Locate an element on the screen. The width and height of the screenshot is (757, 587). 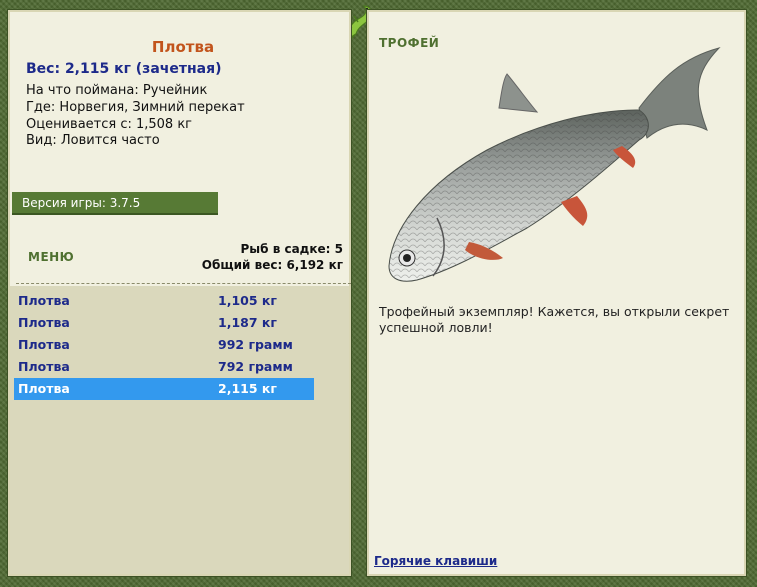
catch-list-item-selected: Плотва 2,115 кг is located at coordinates (164, 389).